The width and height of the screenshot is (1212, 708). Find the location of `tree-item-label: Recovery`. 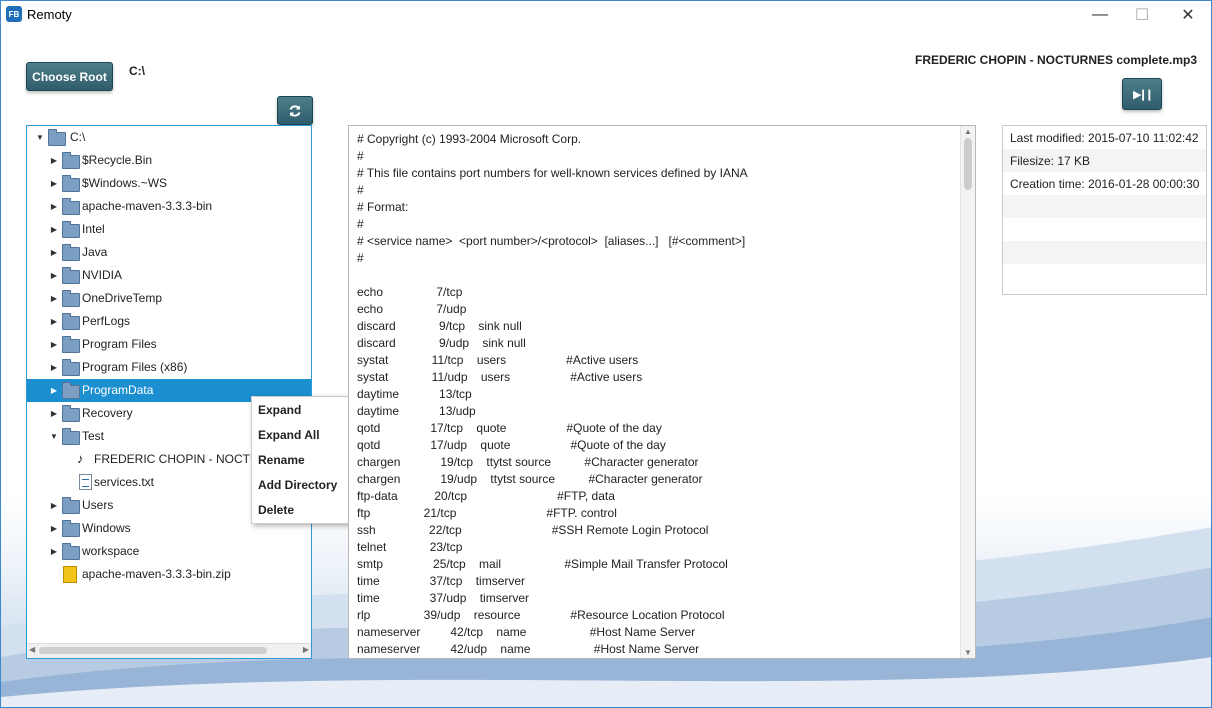

tree-item-label: Recovery is located at coordinates (107, 413).